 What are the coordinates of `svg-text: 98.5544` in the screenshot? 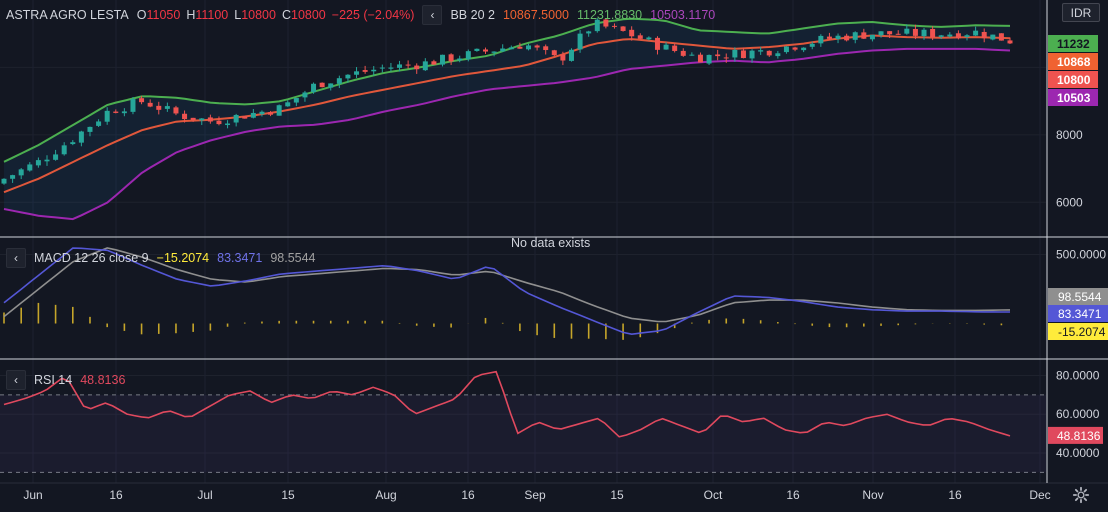 It's located at (1080, 297).